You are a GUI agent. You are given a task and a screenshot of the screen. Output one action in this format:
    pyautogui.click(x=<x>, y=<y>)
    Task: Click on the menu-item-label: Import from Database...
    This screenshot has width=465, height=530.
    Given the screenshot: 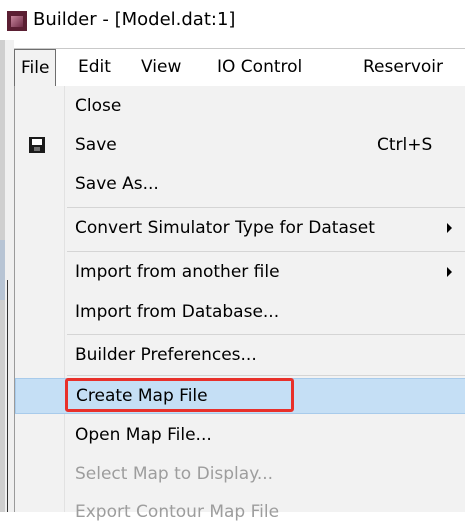 What is the action you would take?
    pyautogui.click(x=177, y=312)
    